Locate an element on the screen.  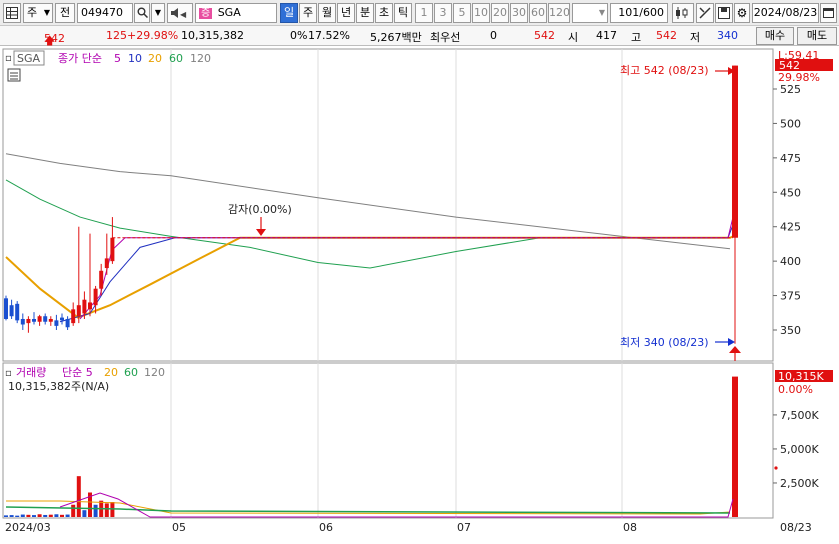
x-label-08: 08 is located at coordinates (630, 527).